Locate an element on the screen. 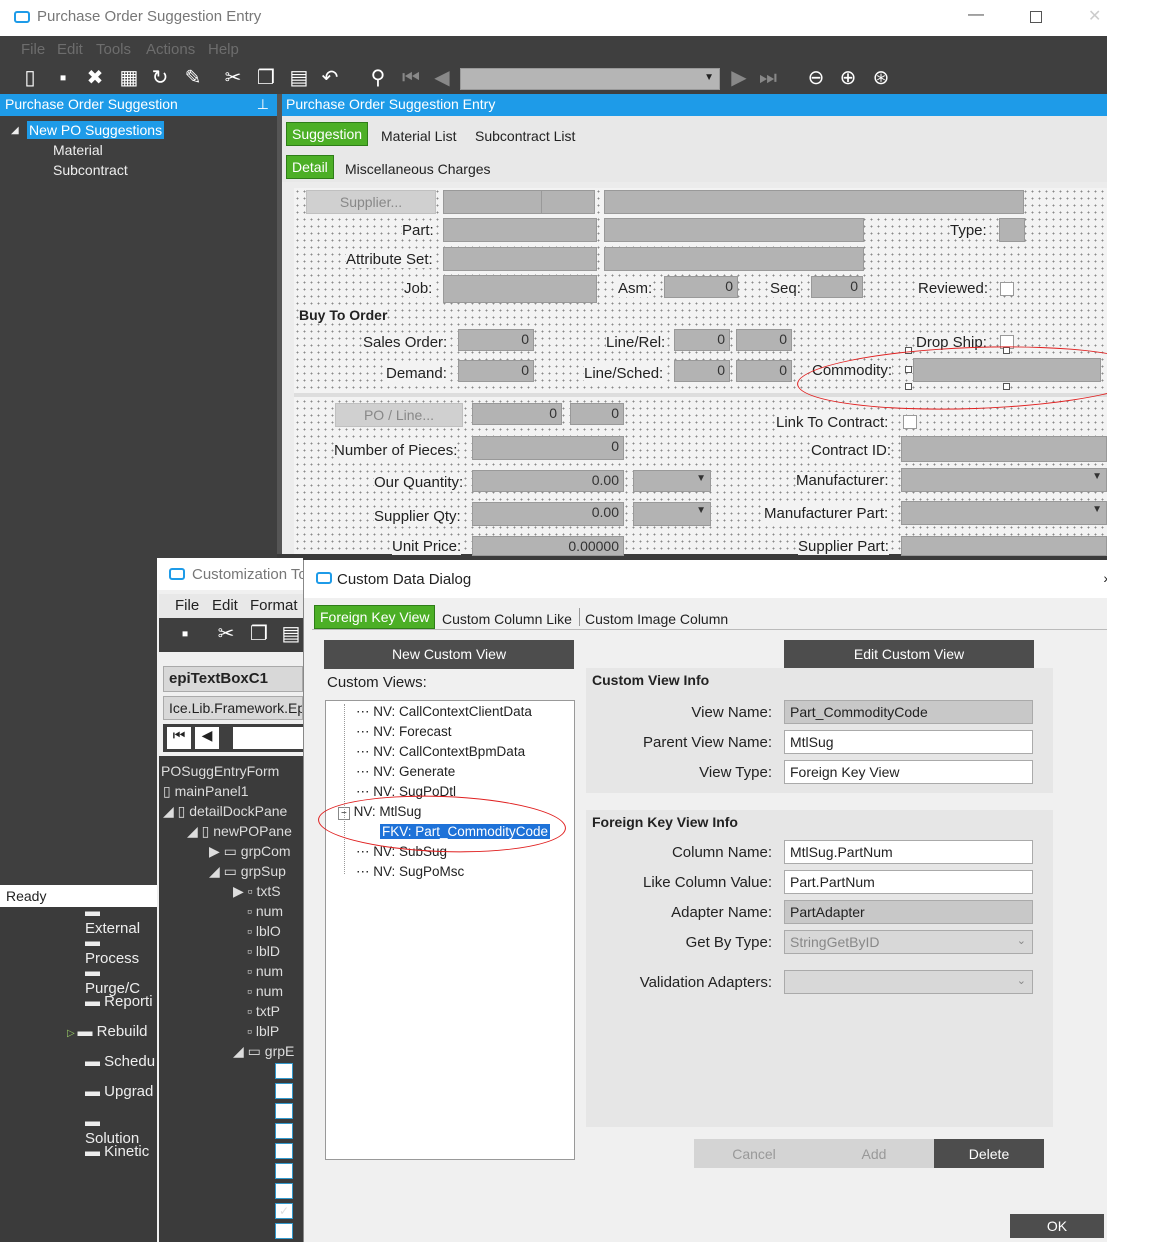  adapter-name-field: PartAdapter is located at coordinates (908, 912).